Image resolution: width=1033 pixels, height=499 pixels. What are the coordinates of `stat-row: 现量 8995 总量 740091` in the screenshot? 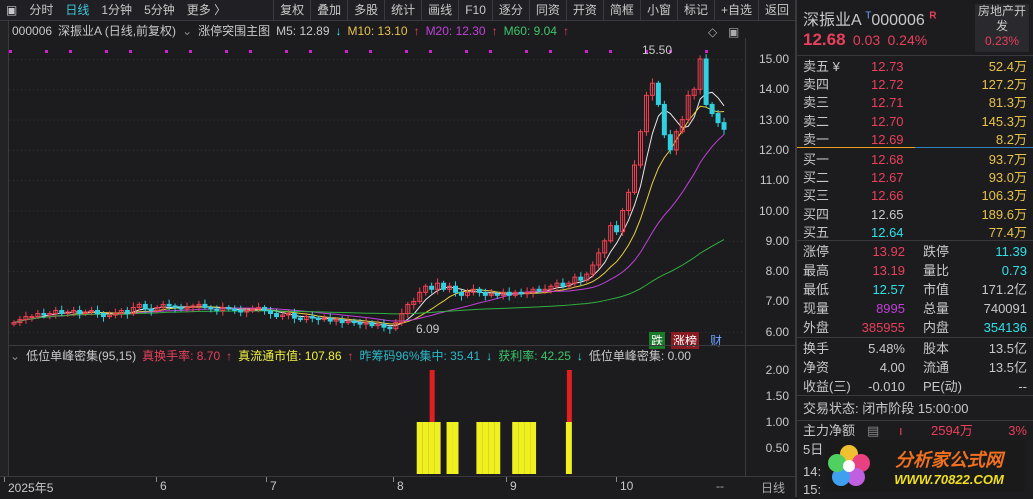 It's located at (915, 308).